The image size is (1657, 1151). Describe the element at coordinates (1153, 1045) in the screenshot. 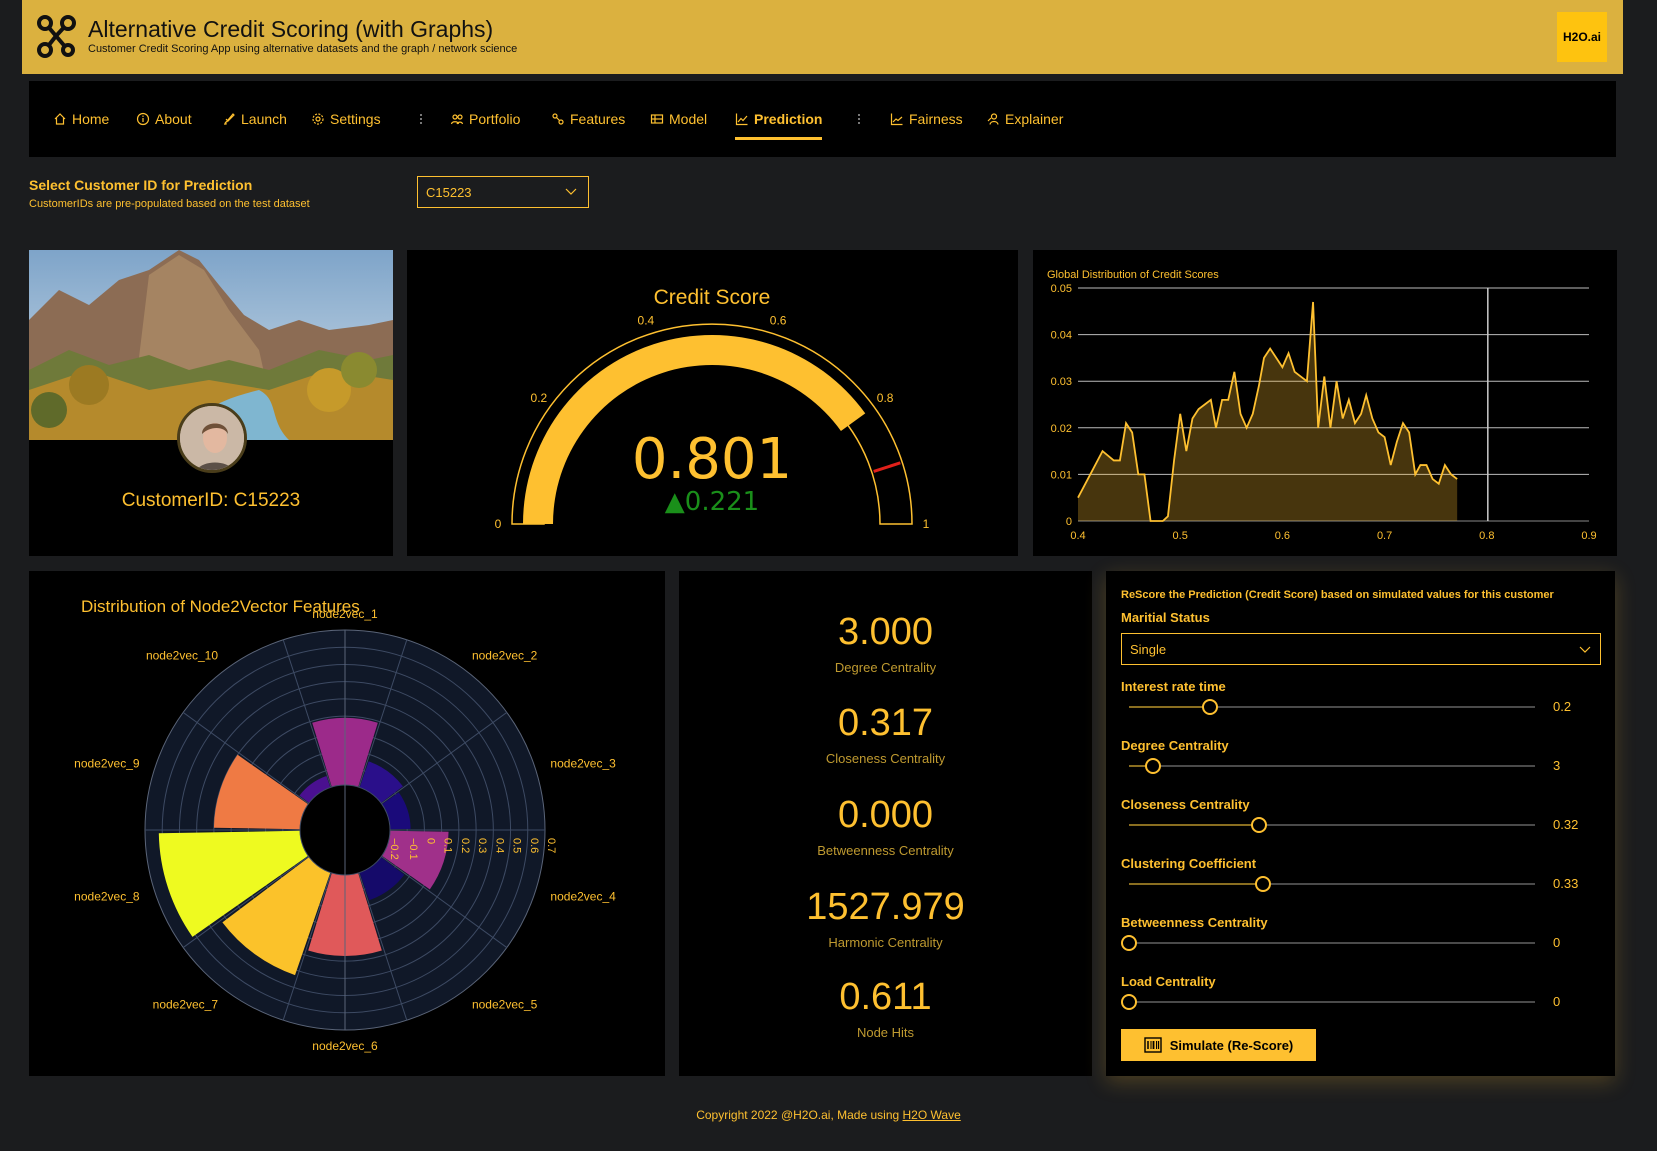

I see `barcode-icon` at that location.